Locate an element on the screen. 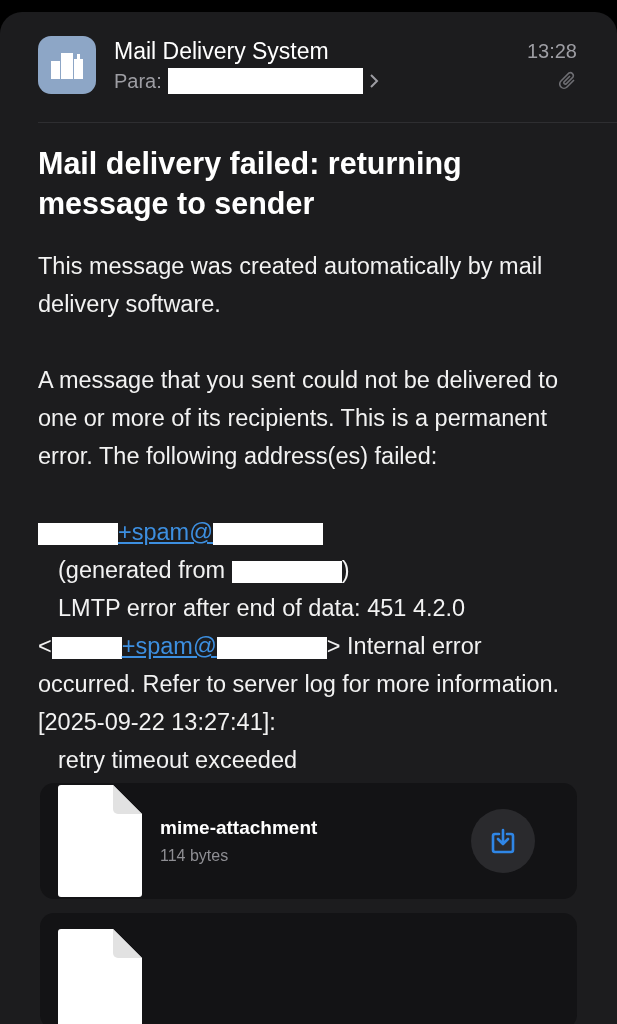 The image size is (617, 1024). attachment-card is located at coordinates (308, 968).